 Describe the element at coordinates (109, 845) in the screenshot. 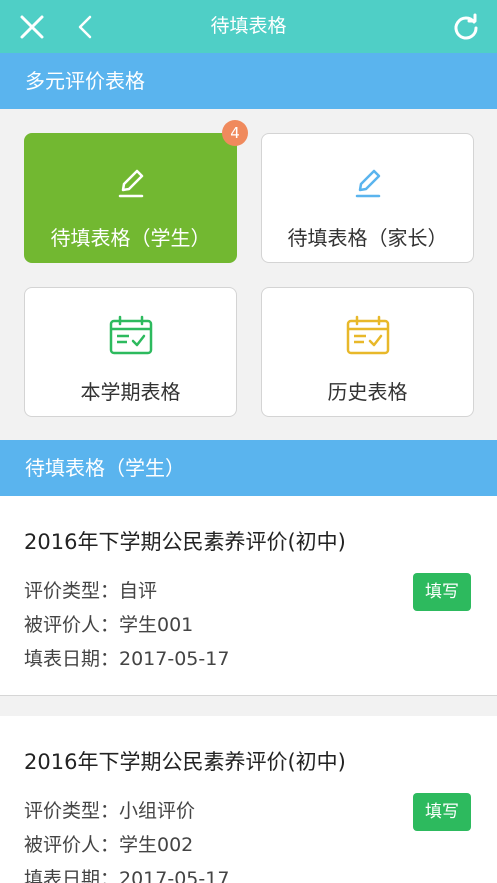

I see `evaluatee: 被评价人：学生002` at that location.